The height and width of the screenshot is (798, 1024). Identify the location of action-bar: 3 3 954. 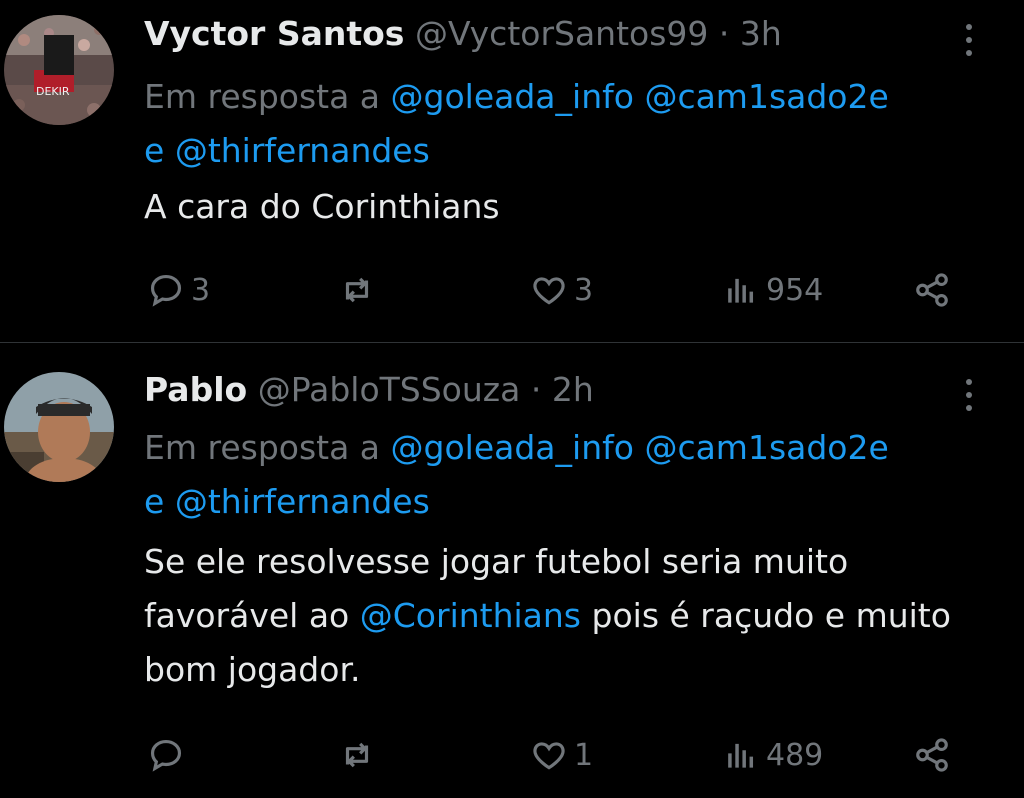
(512, 290).